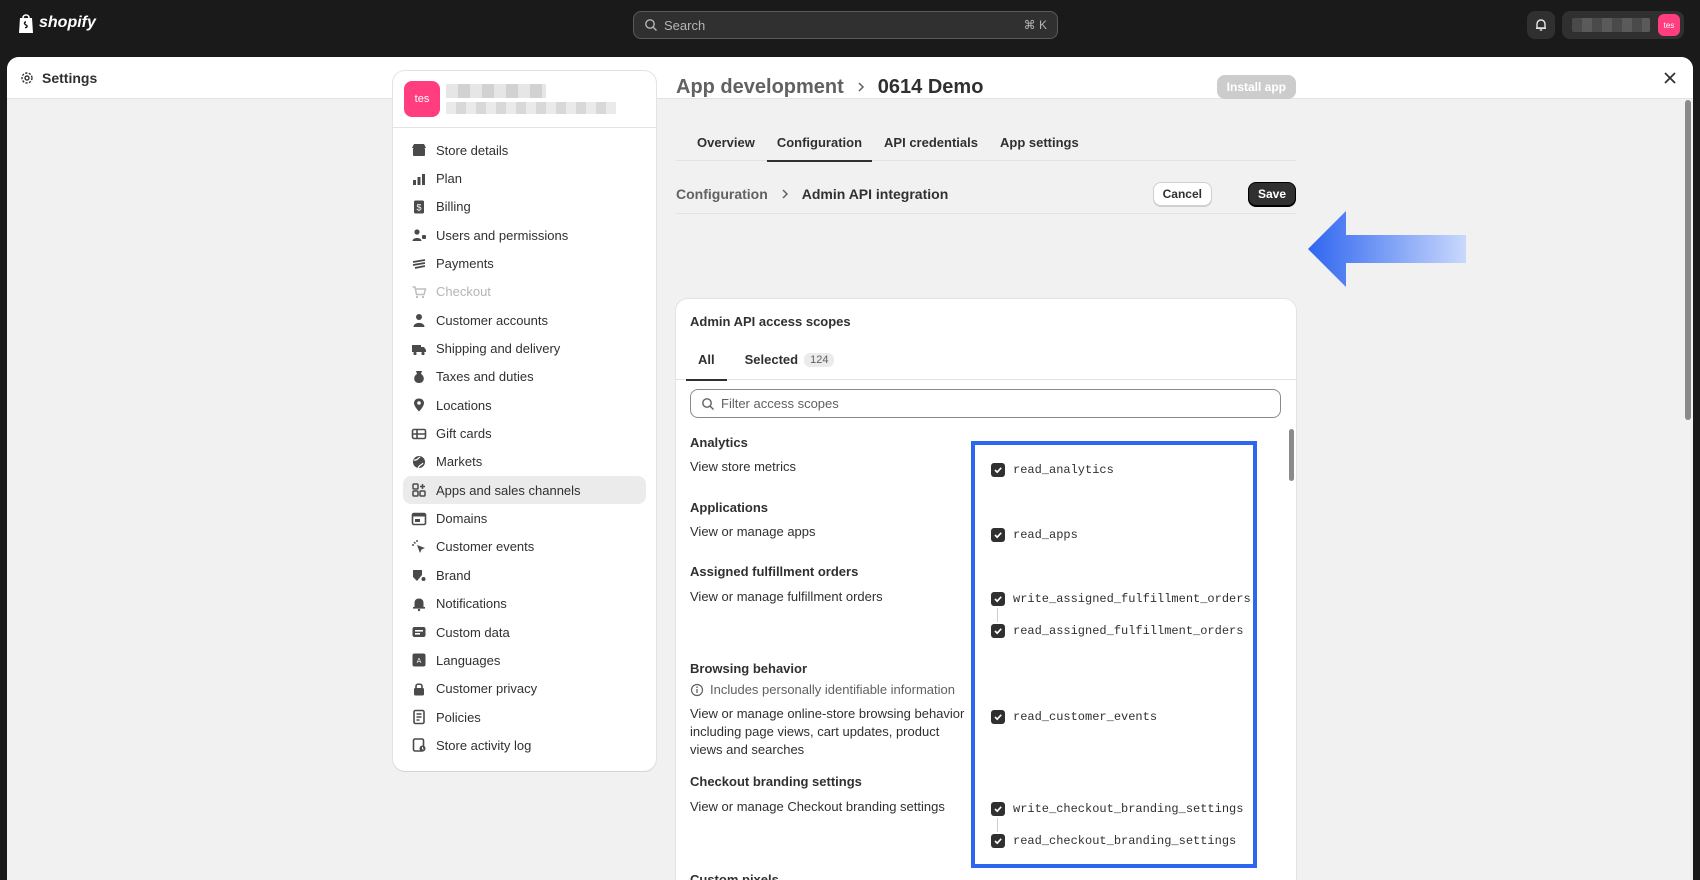  I want to click on config-breadcrumb-parent-link: Configuration, so click(722, 194).